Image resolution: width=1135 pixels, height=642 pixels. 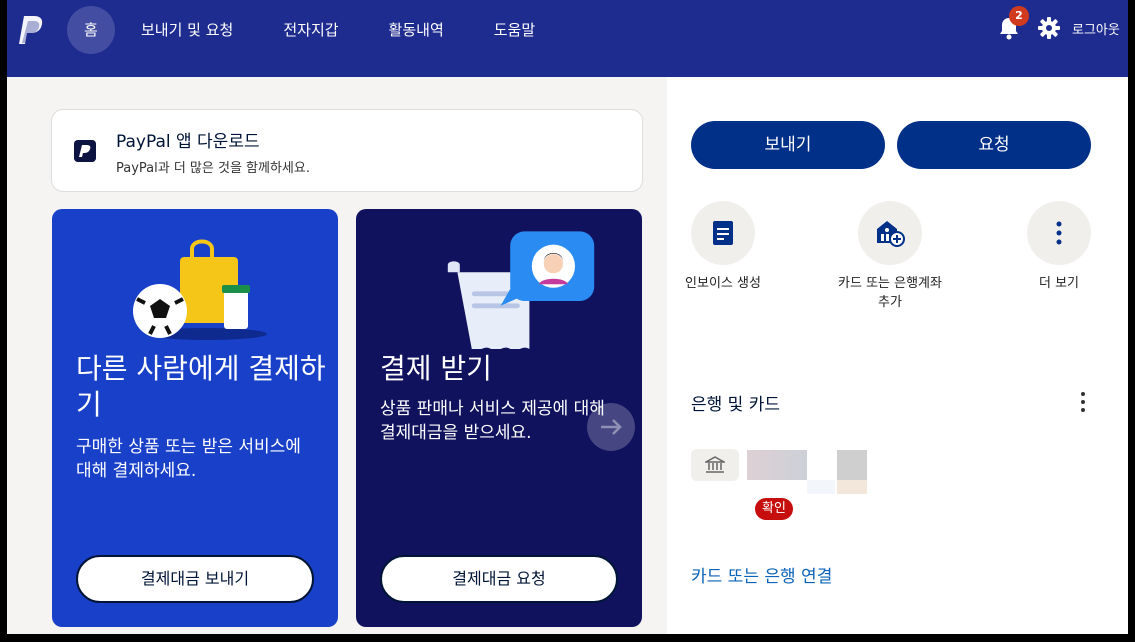 What do you see at coordinates (1063, 28) in the screenshot?
I see `header-right: 2 로그아웃` at bounding box center [1063, 28].